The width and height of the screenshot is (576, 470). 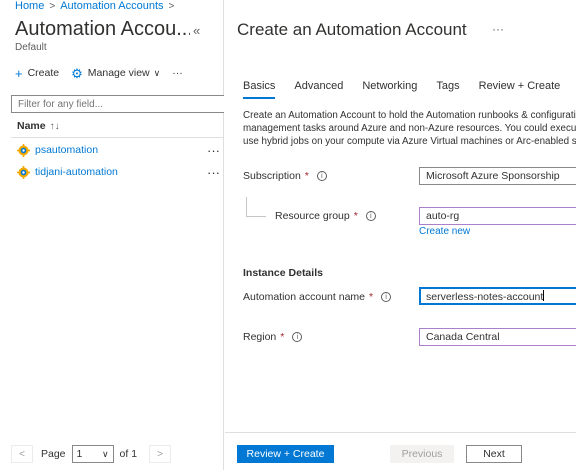 I want to click on name-column-label: Name, so click(x=31, y=126).